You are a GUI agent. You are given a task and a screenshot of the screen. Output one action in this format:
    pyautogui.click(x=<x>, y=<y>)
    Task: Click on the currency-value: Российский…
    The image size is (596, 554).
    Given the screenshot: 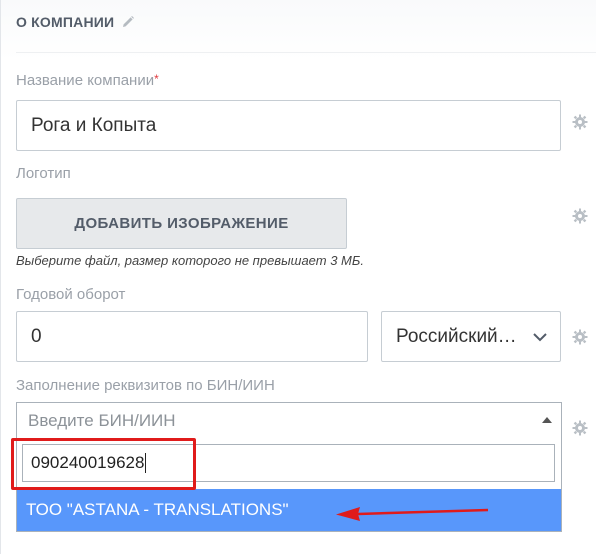 What is the action you would take?
    pyautogui.click(x=456, y=336)
    